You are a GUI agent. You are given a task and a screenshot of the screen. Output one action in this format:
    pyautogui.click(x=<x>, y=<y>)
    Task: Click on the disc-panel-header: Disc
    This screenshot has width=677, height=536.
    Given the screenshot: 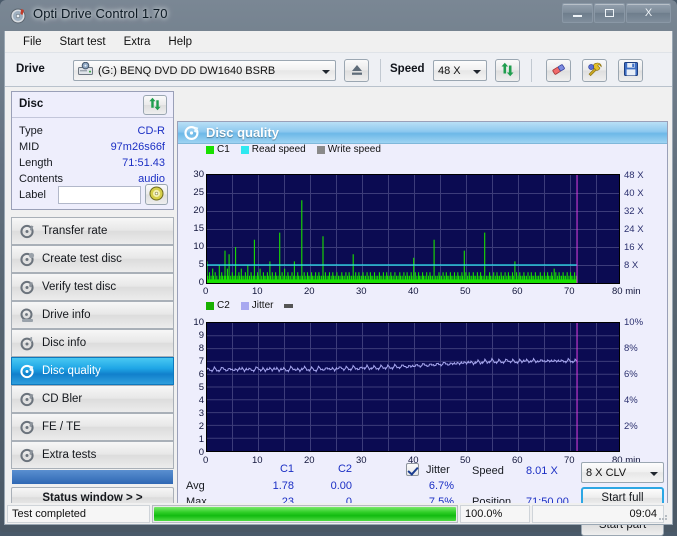 What is the action you would take?
    pyautogui.click(x=92, y=105)
    